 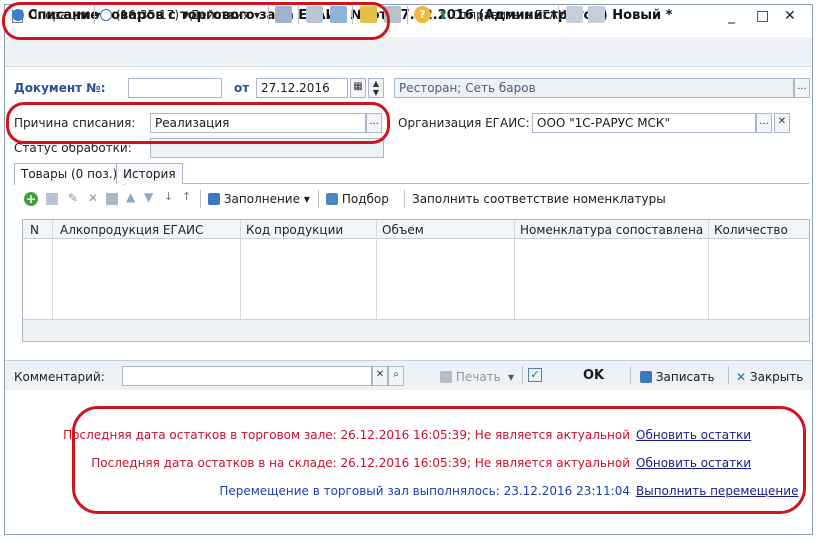 I want to click on highlight-oval-reason, so click(x=198, y=123).